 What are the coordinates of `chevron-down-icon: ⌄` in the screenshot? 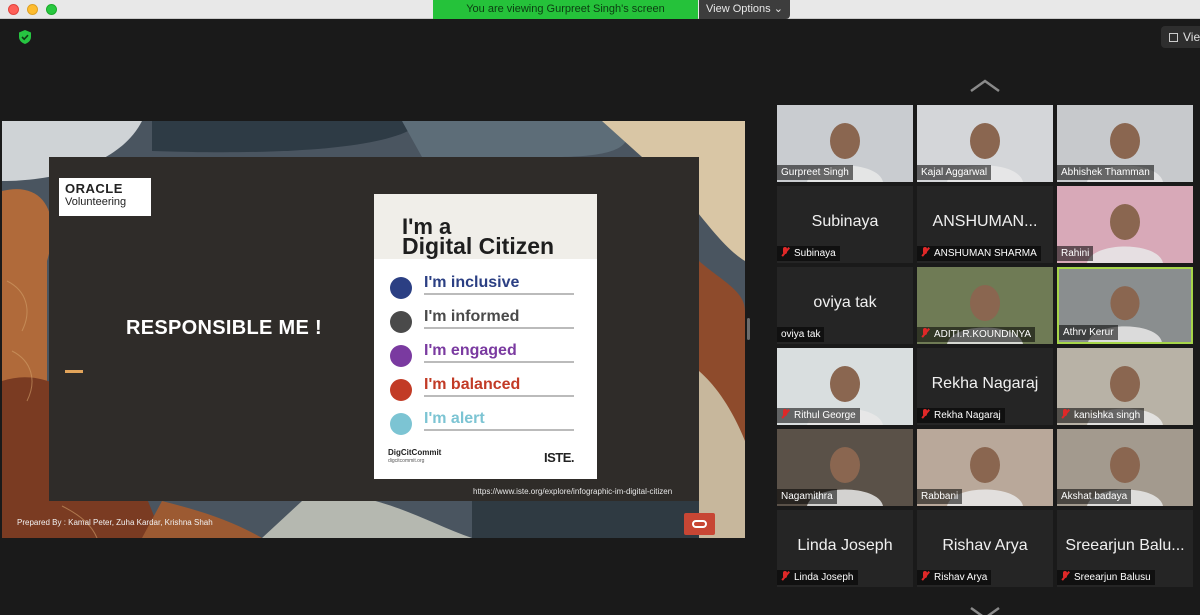 It's located at (778, 9).